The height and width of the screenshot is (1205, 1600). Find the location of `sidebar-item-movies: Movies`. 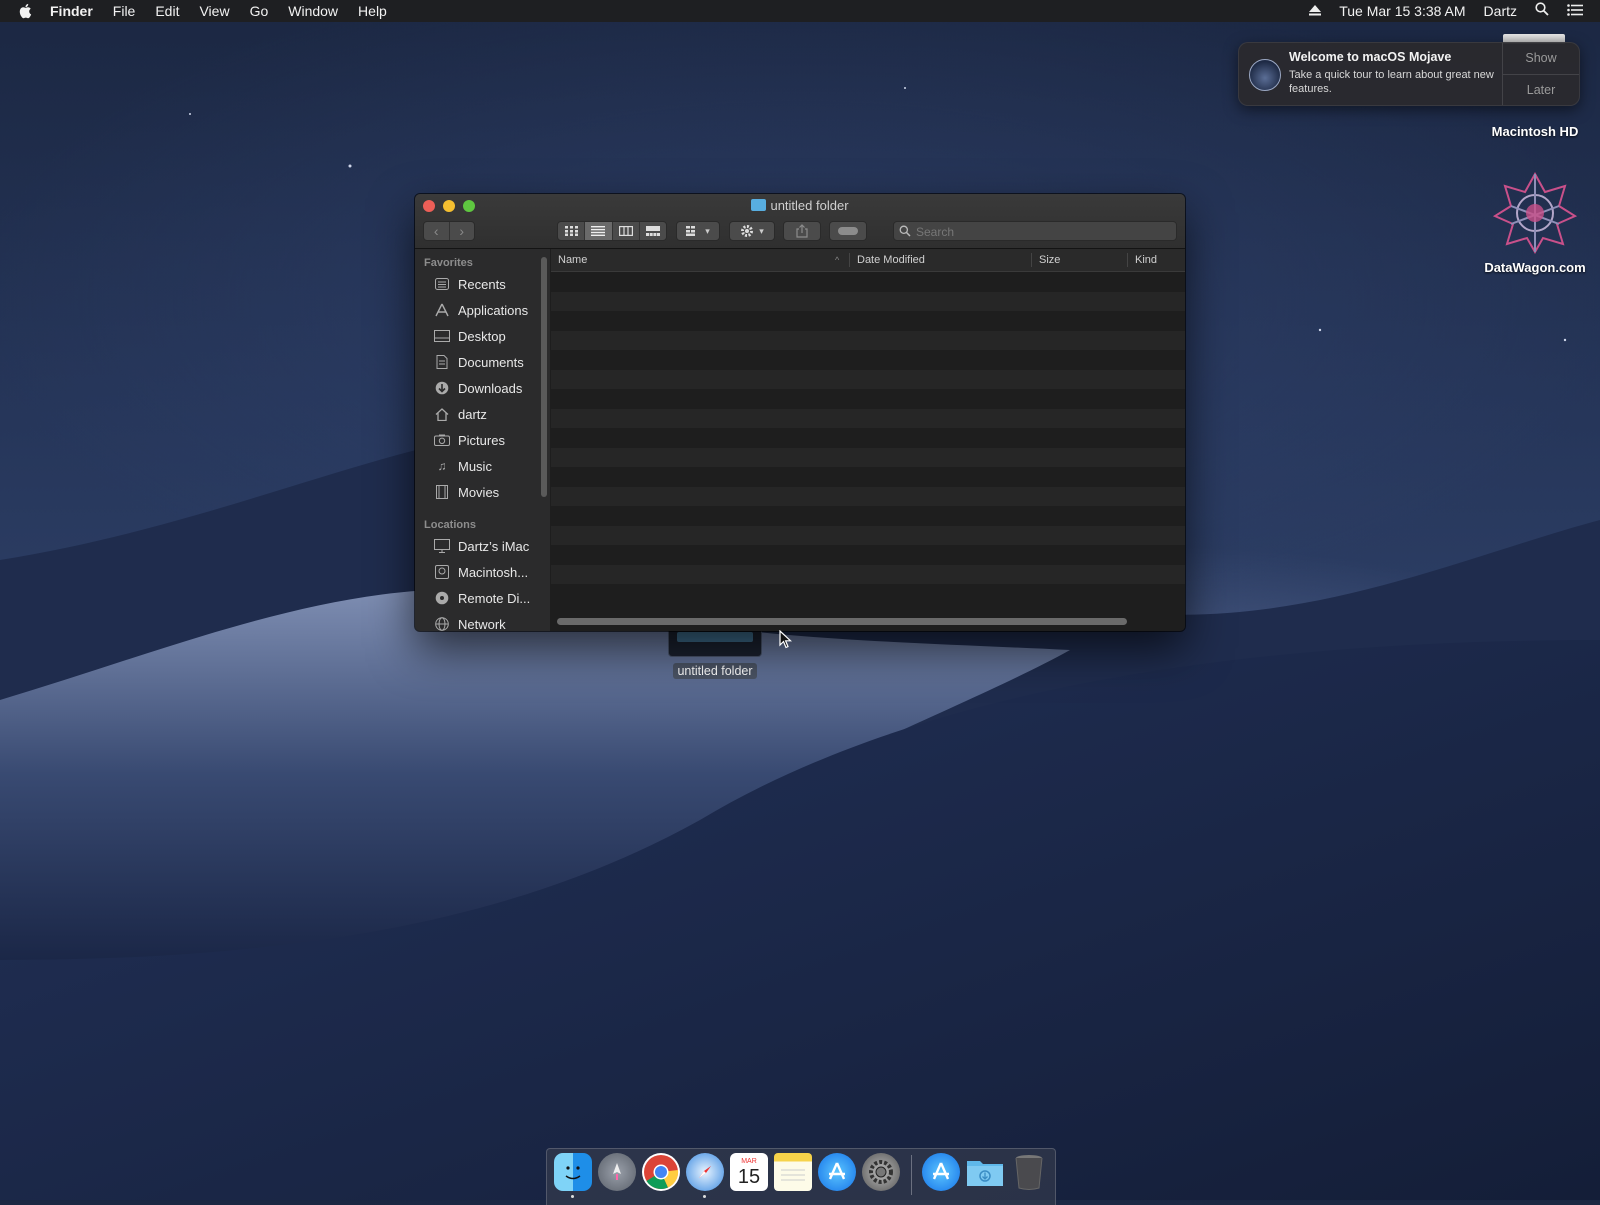

sidebar-item-movies: Movies is located at coordinates (482, 492).